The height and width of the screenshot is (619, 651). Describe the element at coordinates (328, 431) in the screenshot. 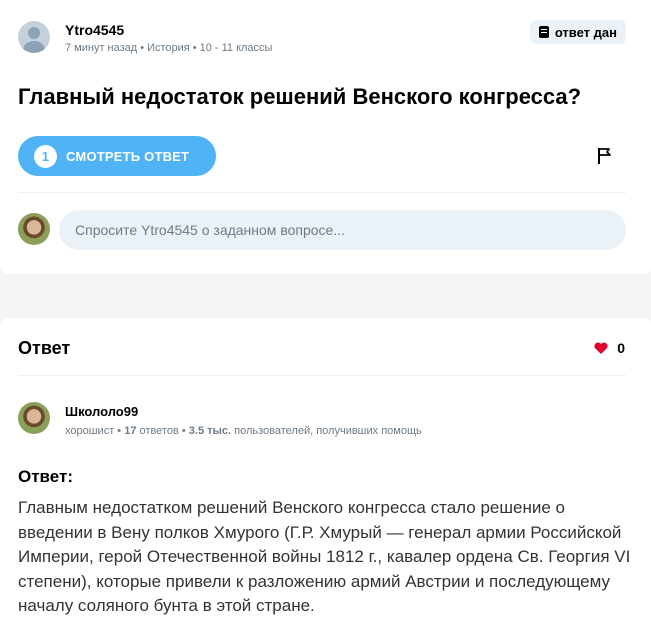

I see `helped-label: пользователей, получивших помощь` at that location.